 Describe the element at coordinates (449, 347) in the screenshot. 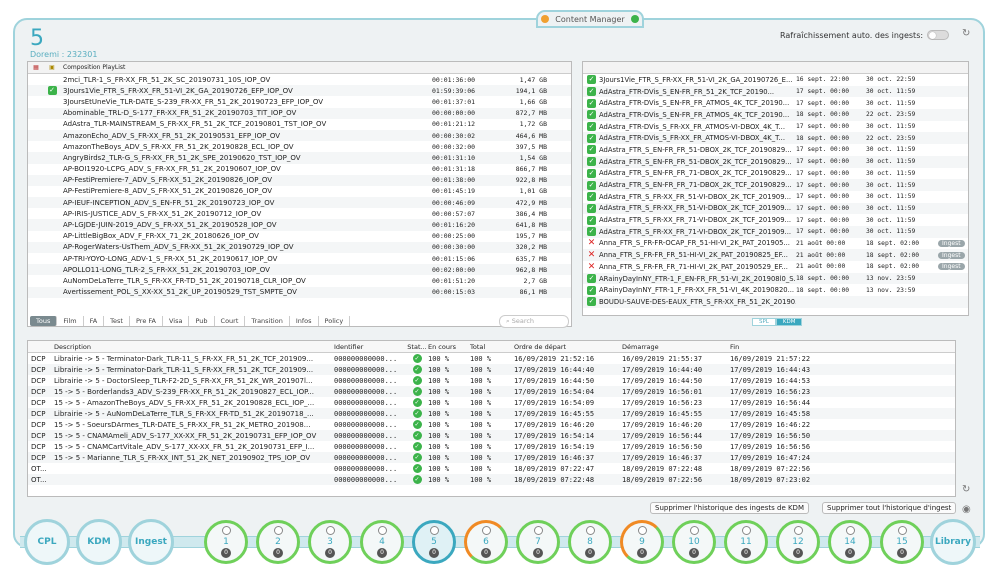

I see `col-progress: En cours` at that location.